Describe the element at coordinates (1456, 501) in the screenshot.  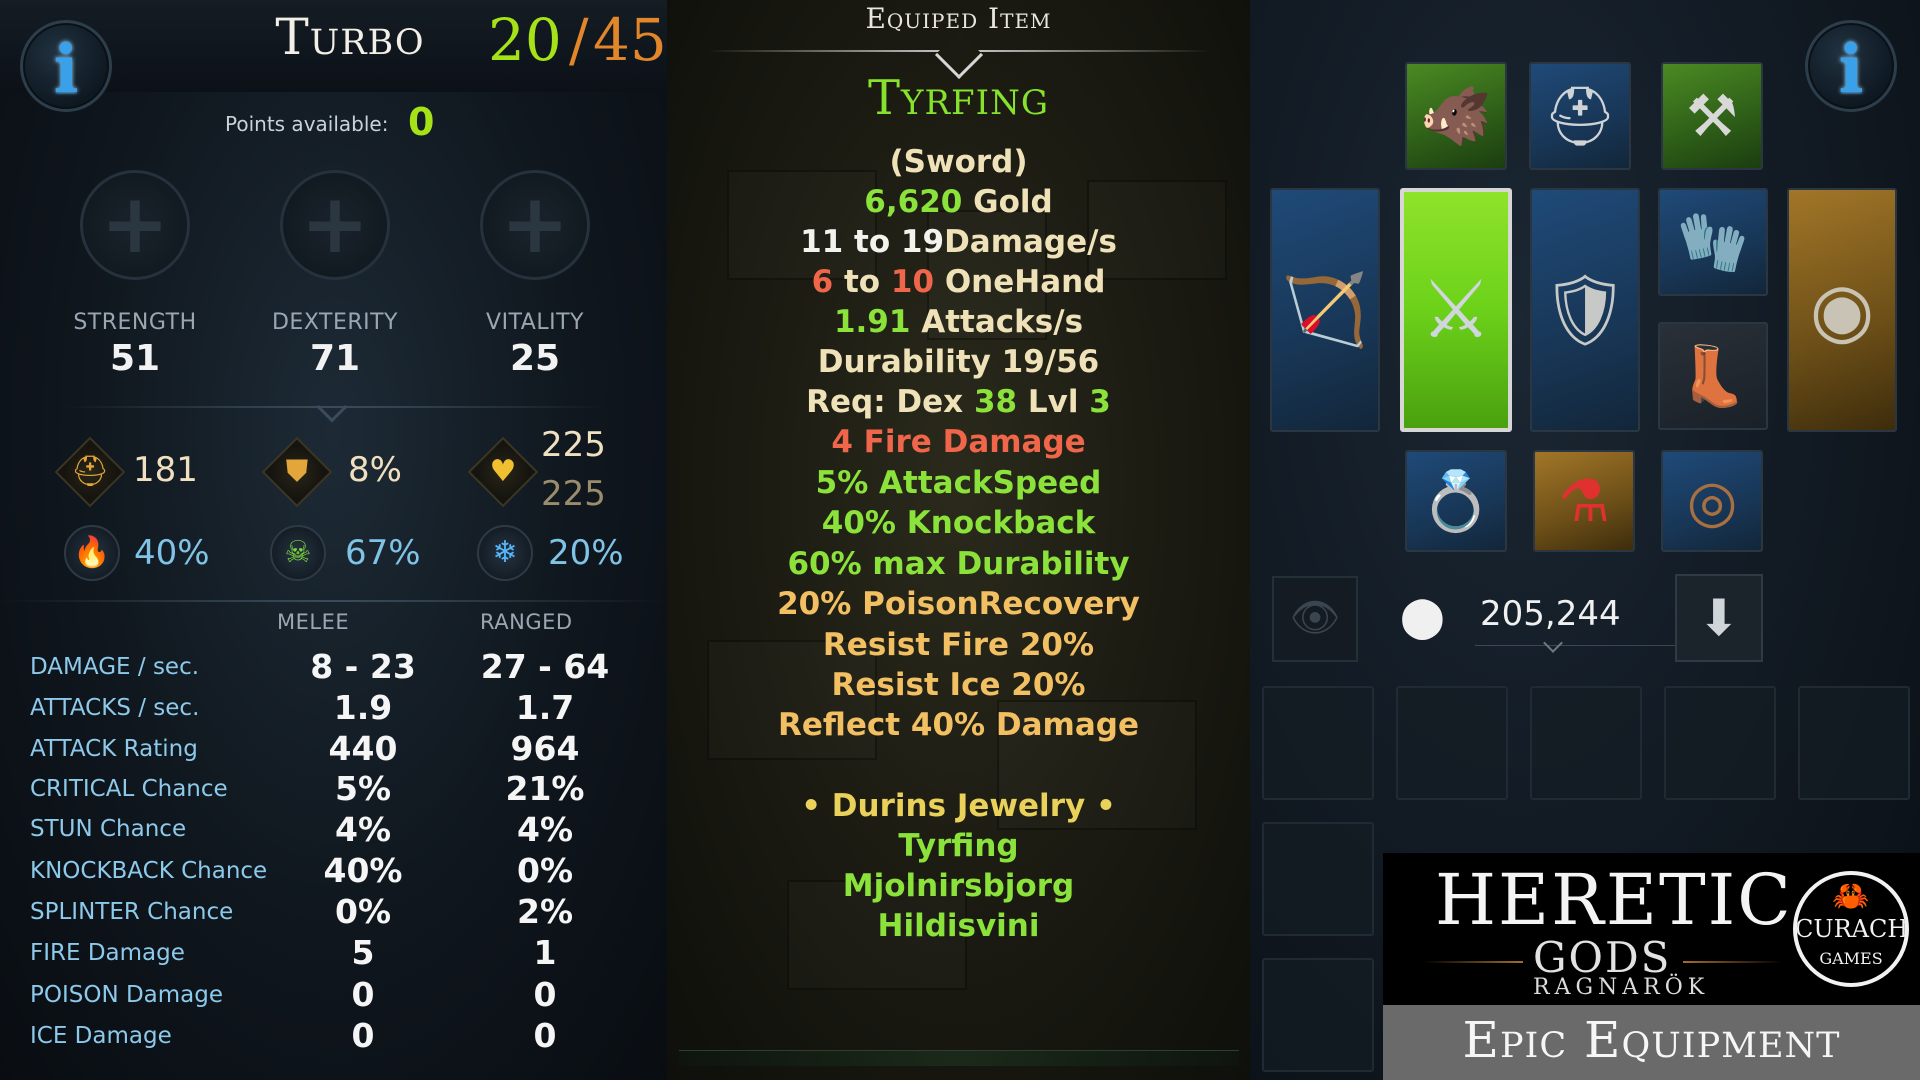
I see `slot-ring-left: 💍` at that location.